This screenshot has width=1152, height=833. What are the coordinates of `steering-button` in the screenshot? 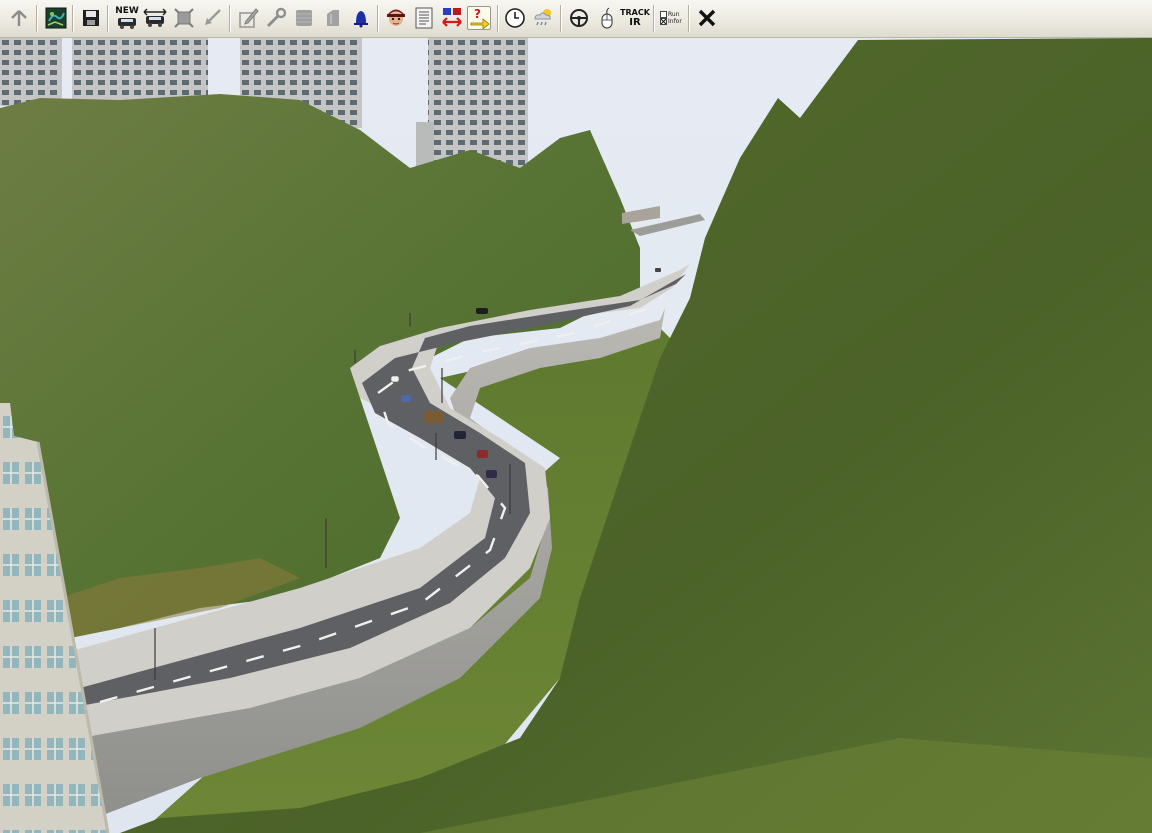 It's located at (579, 18).